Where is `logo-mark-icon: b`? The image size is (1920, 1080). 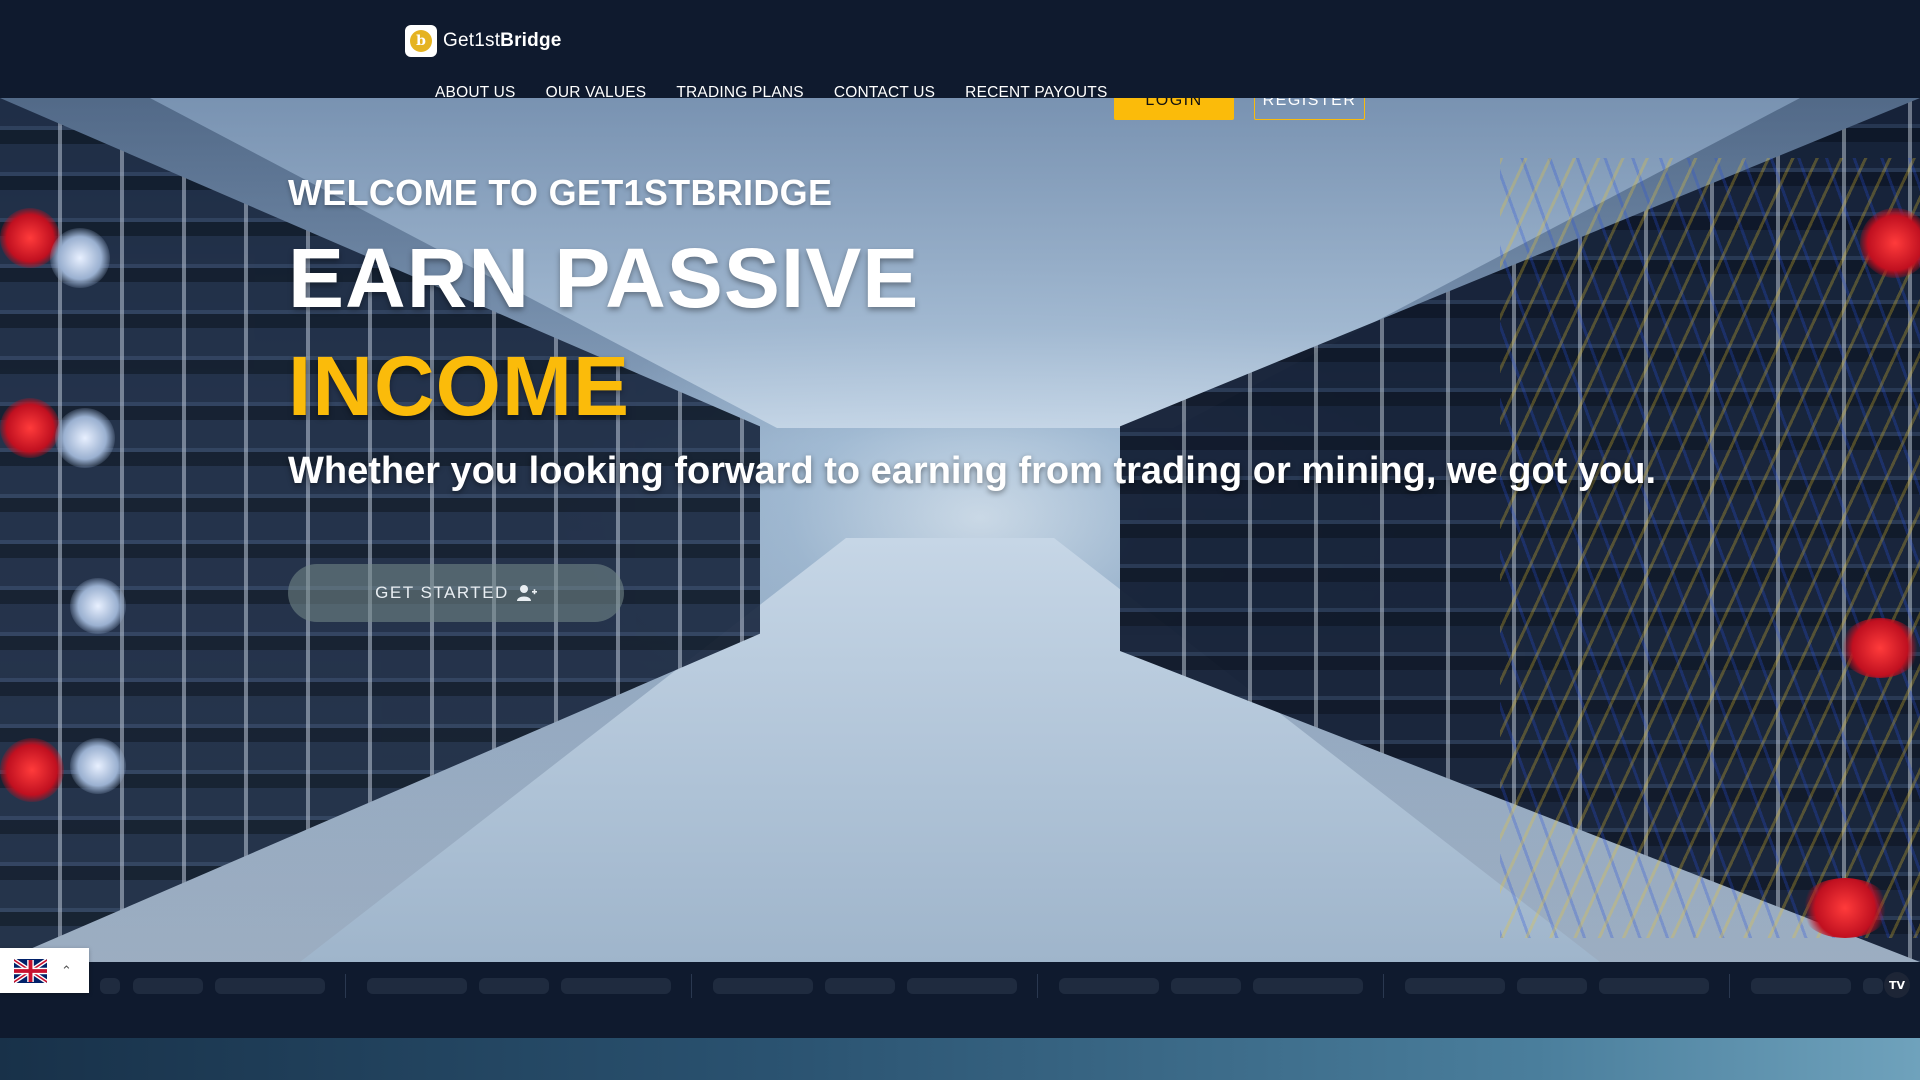 logo-mark-icon: b is located at coordinates (421, 41).